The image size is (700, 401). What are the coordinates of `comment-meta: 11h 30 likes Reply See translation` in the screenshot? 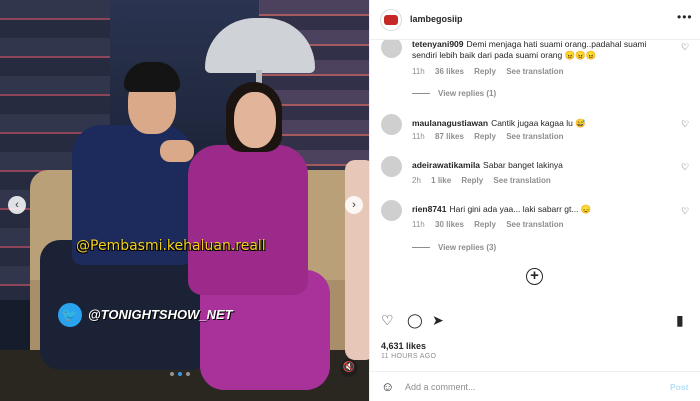 It's located at (492, 224).